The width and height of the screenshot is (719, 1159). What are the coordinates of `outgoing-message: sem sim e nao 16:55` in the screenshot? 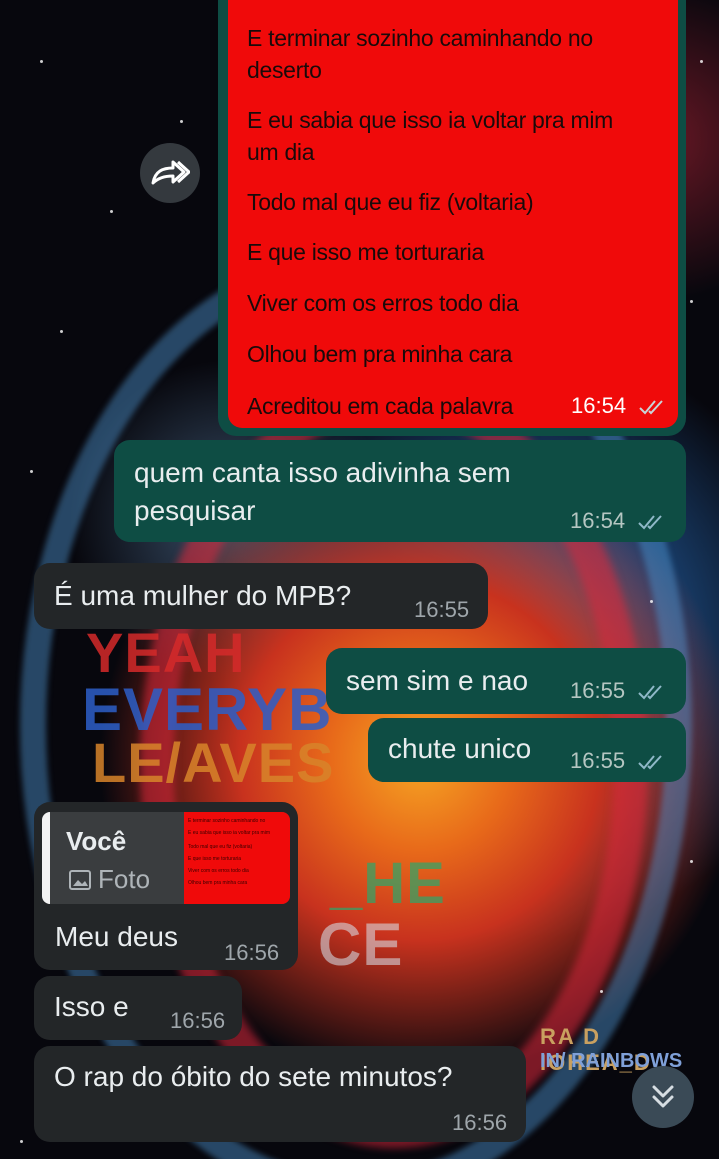 It's located at (506, 681).